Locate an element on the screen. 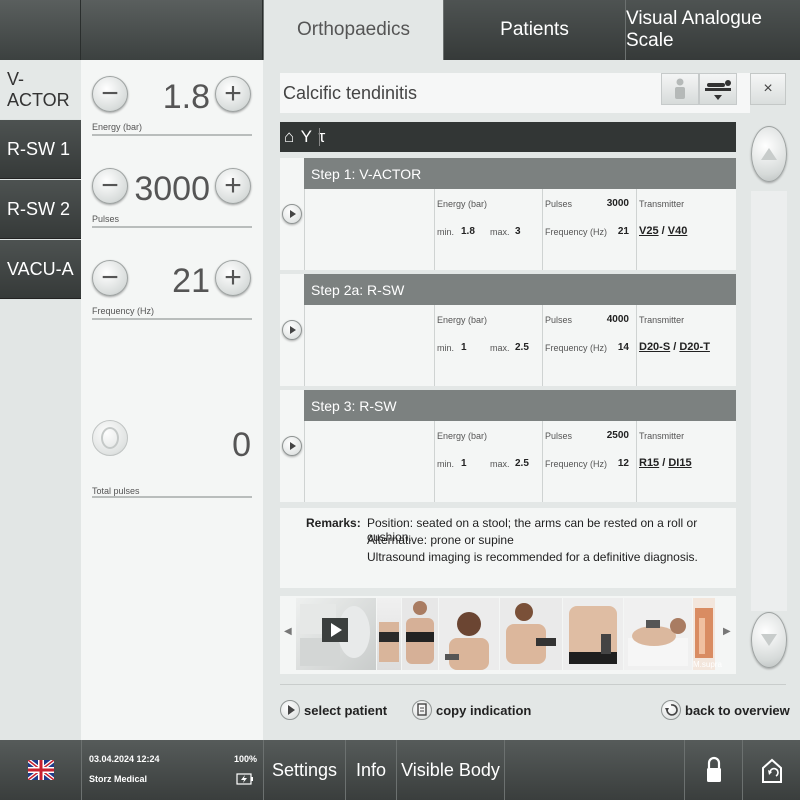 Image resolution: width=800 pixels, height=800 pixels. pulses-column-label: Pulses is located at coordinates (559, 436).